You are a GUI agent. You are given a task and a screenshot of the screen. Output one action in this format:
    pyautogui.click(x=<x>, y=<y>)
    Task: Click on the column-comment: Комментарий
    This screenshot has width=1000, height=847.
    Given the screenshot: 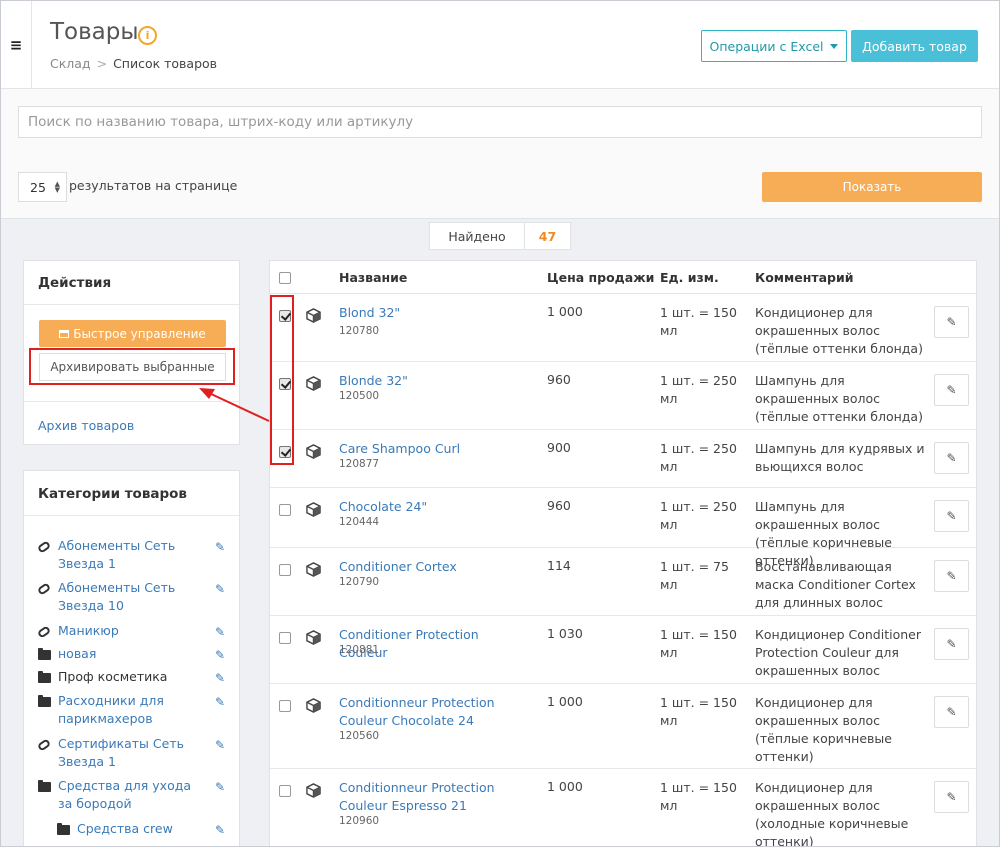 What is the action you would take?
    pyautogui.click(x=804, y=277)
    